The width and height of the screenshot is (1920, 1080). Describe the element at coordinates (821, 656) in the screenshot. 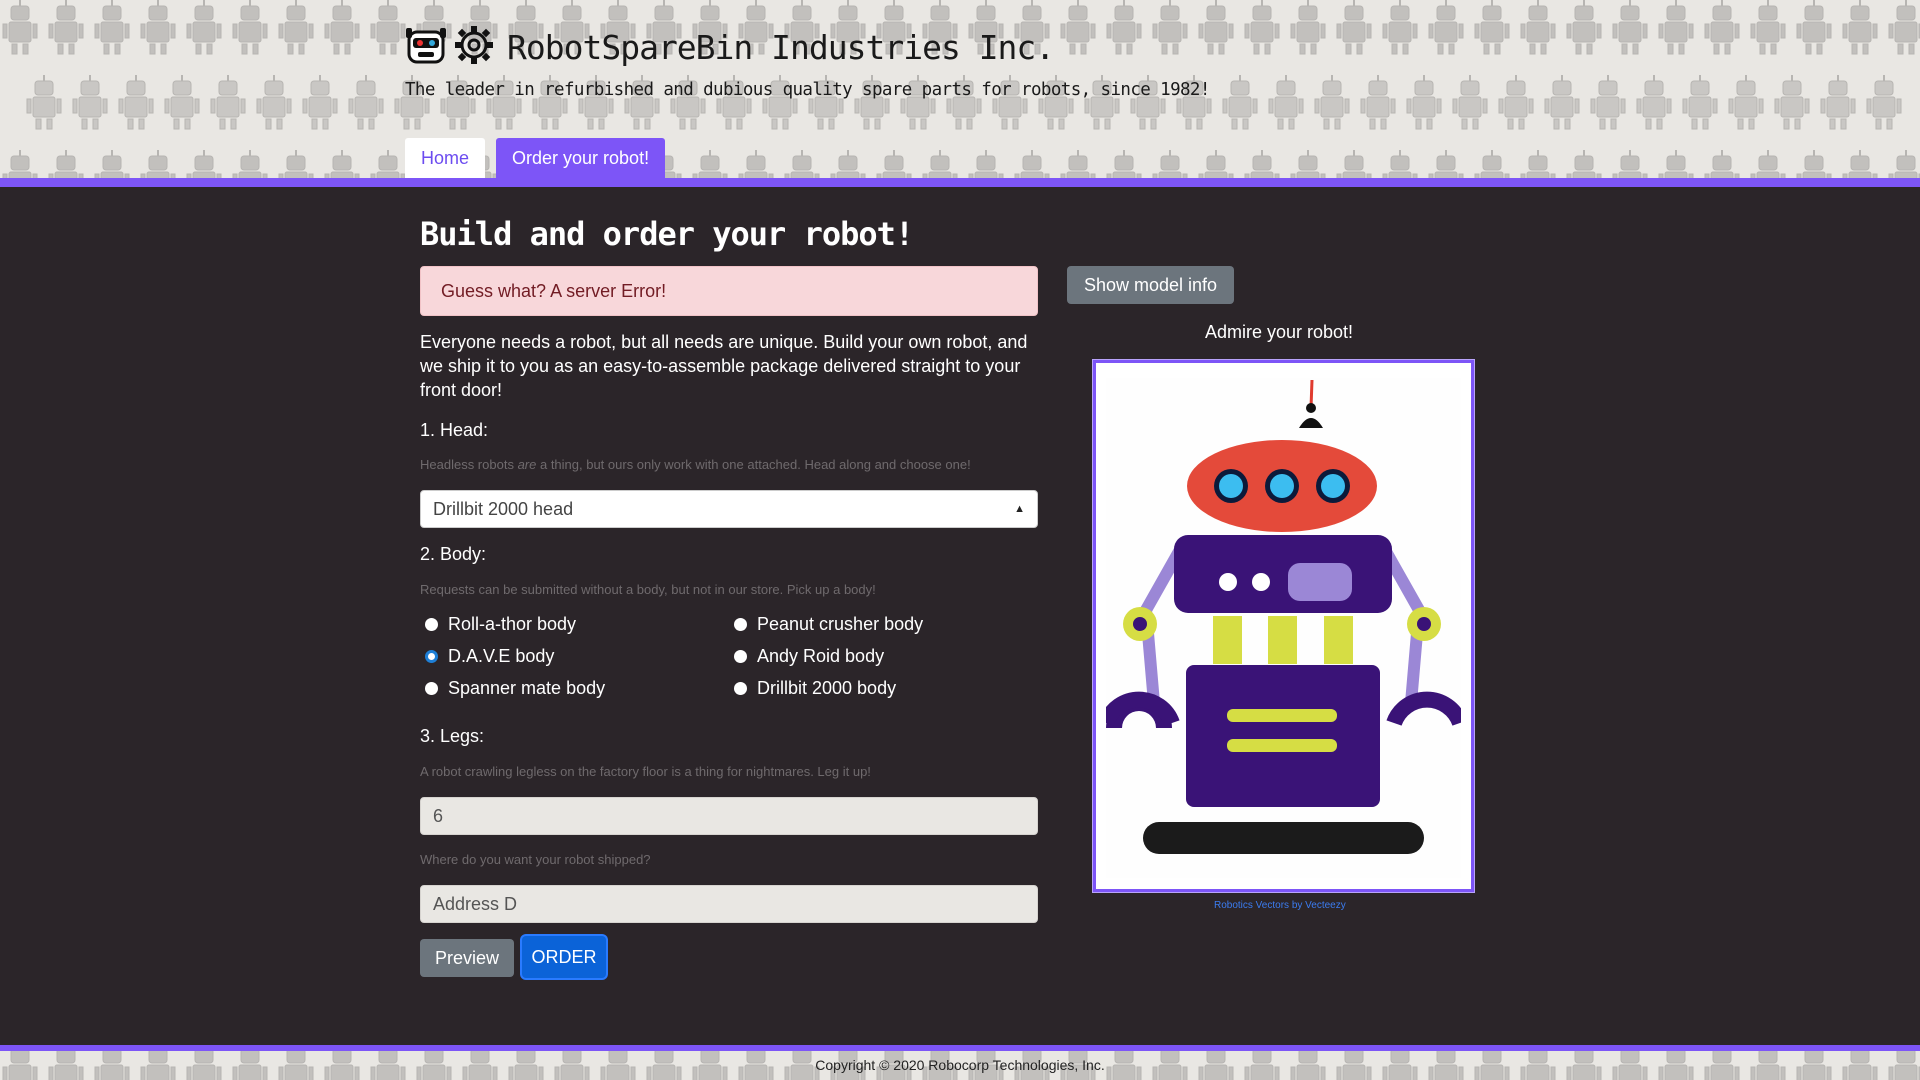

I see `radio-label: Andy Roid body` at that location.